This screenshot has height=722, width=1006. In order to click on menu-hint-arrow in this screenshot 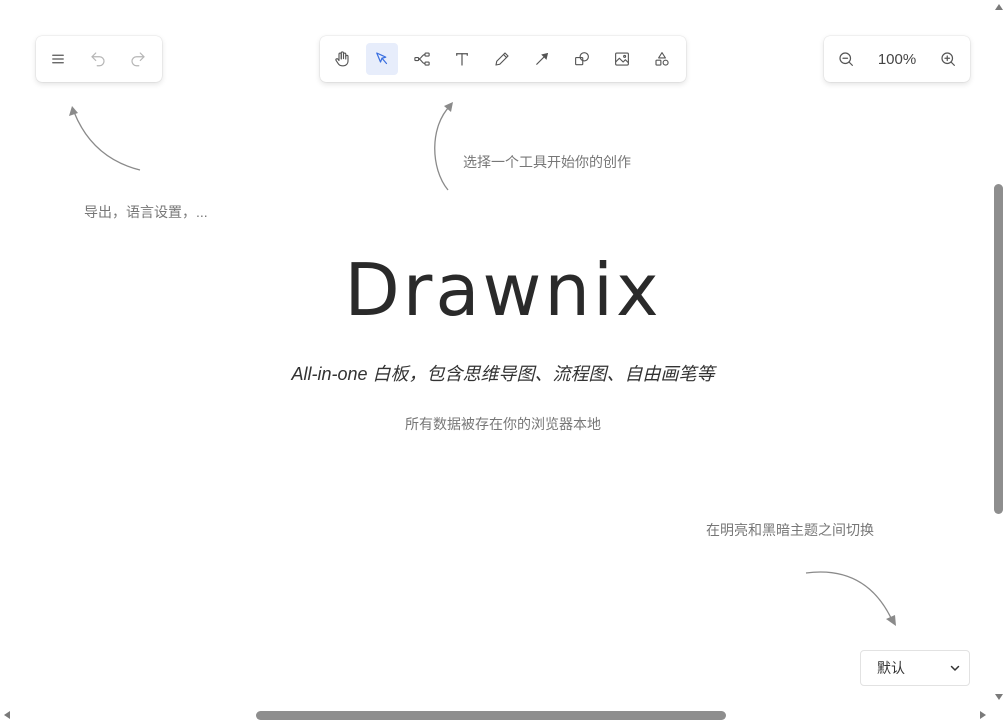, I will do `click(105, 138)`.